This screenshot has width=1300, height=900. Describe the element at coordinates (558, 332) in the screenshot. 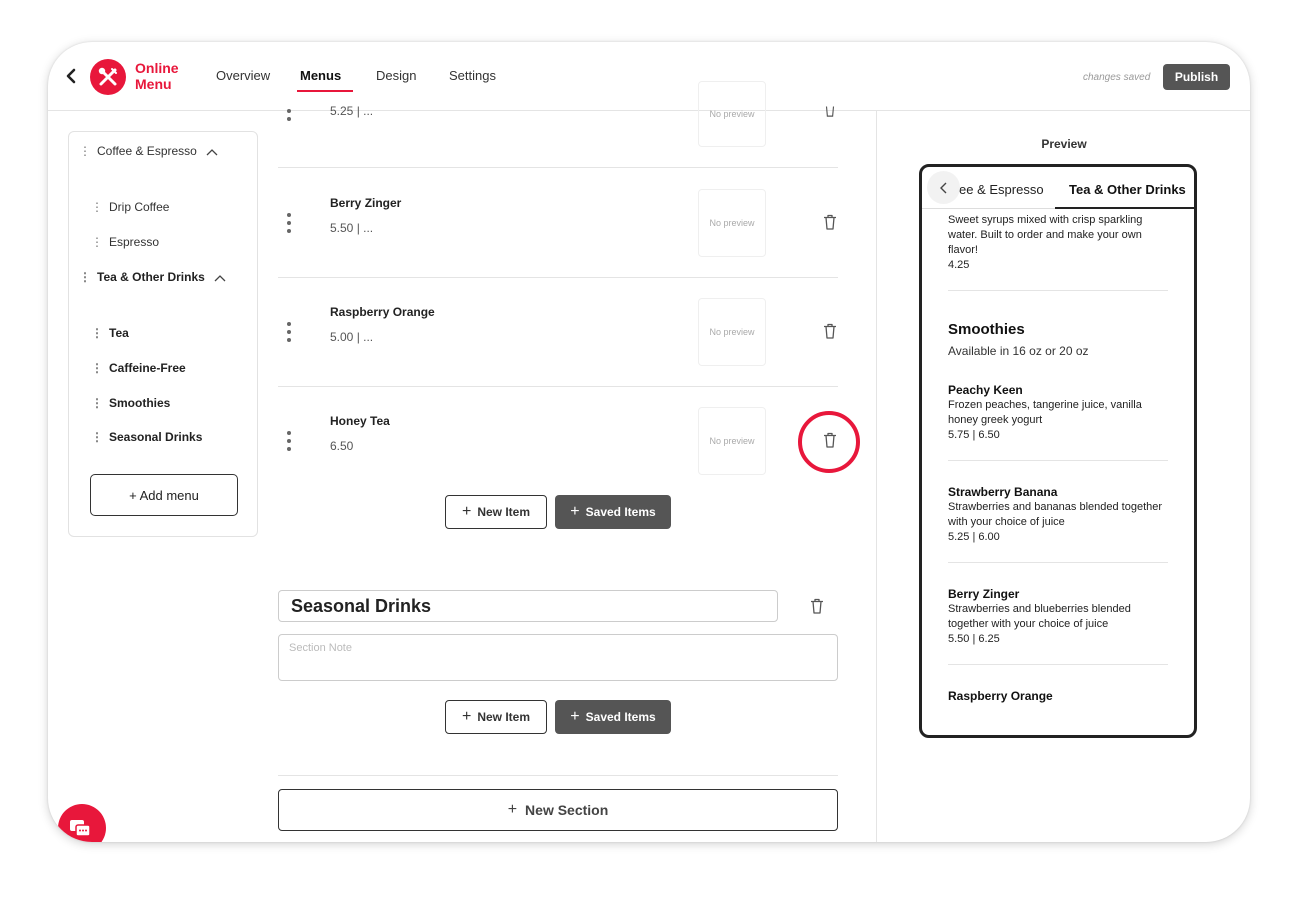

I see `menu-item-row: Raspberry Orange 5.00 | ... No preview` at that location.